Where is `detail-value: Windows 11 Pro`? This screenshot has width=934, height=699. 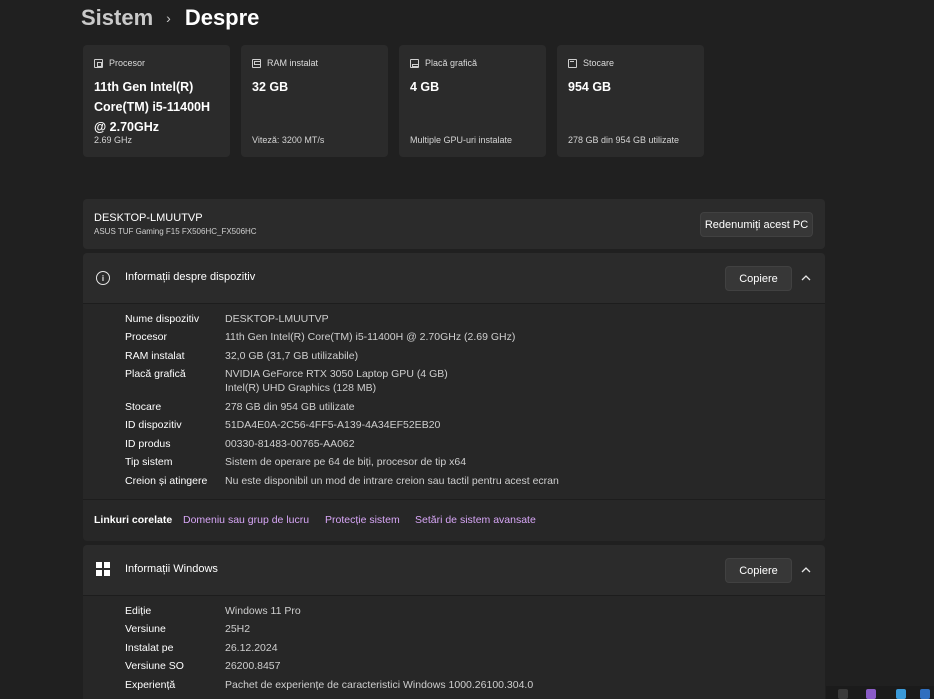
detail-value: Windows 11 Pro is located at coordinates (485, 611).